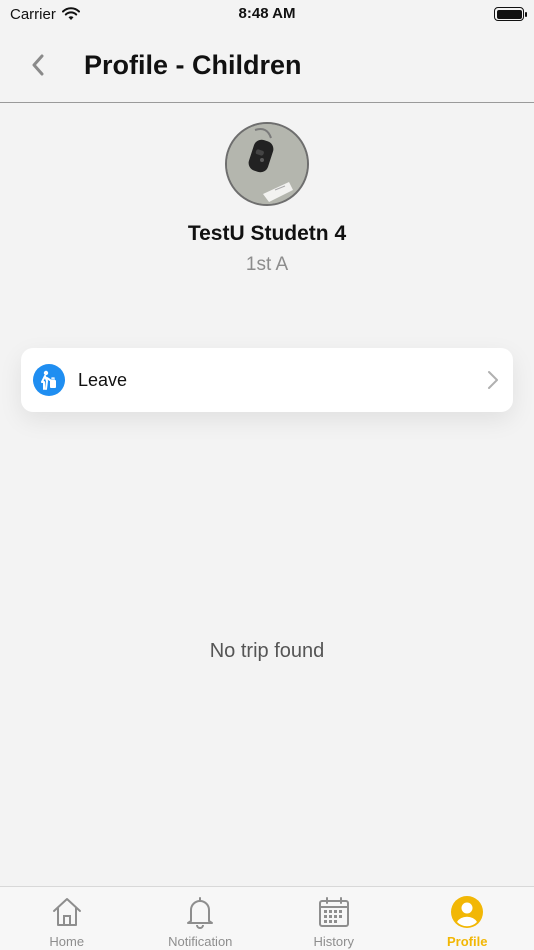 This screenshot has height=950, width=534. I want to click on tab-bar: Home Notification History Profile, so click(267, 918).